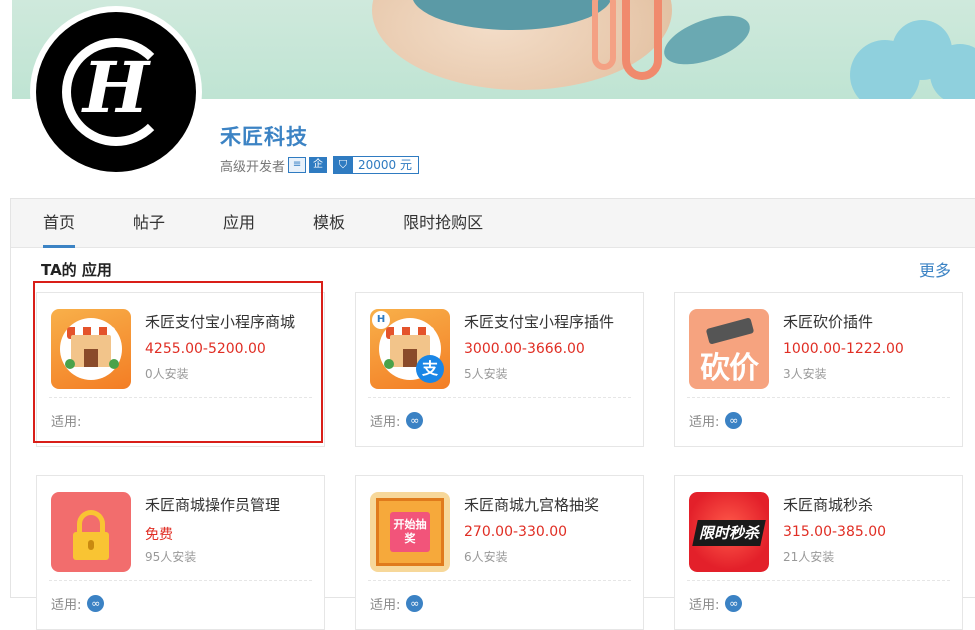  What do you see at coordinates (91, 532) in the screenshot?
I see `lock-icon` at bounding box center [91, 532].